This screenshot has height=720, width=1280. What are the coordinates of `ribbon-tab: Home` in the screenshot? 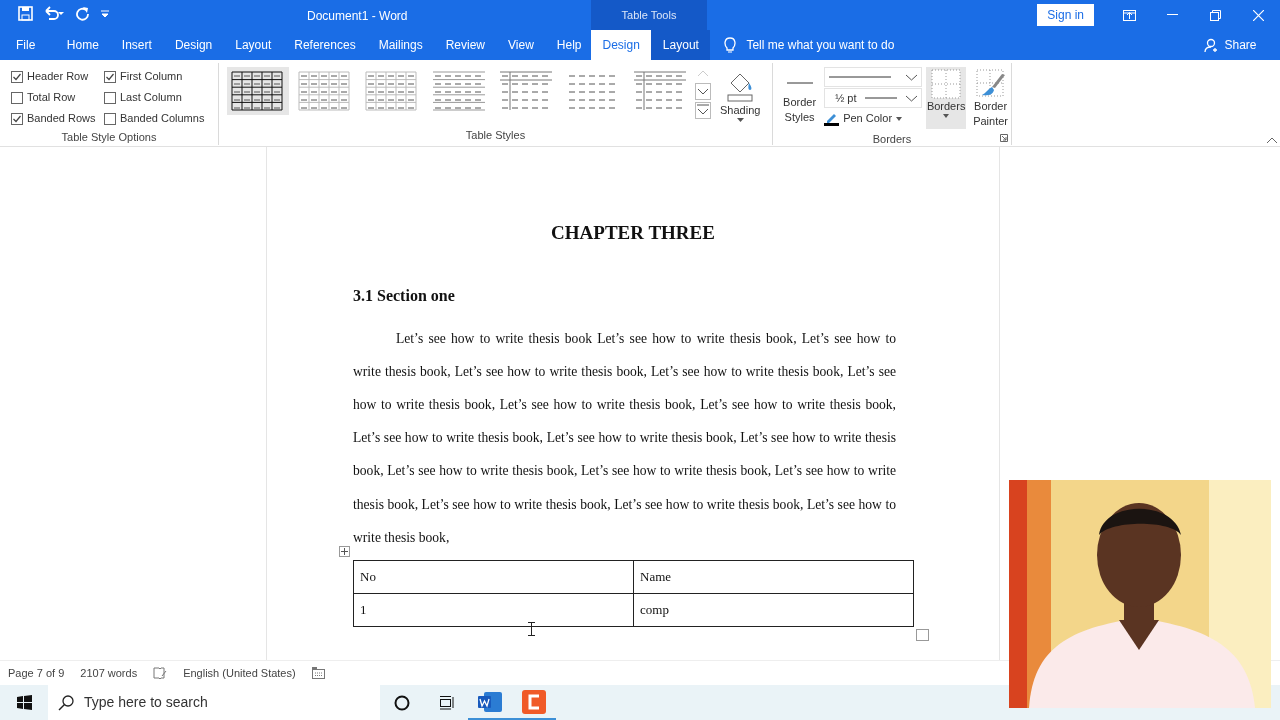 It's located at (83, 45).